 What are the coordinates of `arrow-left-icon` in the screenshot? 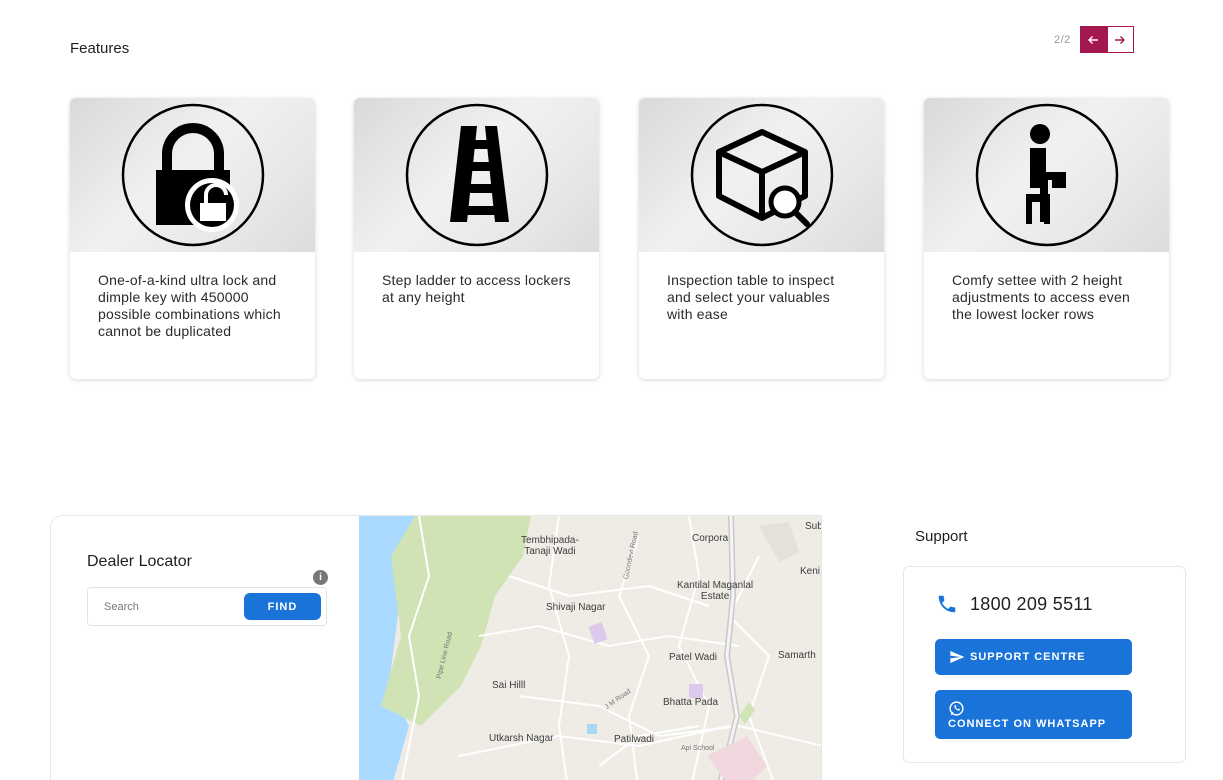 It's located at (1093, 39).